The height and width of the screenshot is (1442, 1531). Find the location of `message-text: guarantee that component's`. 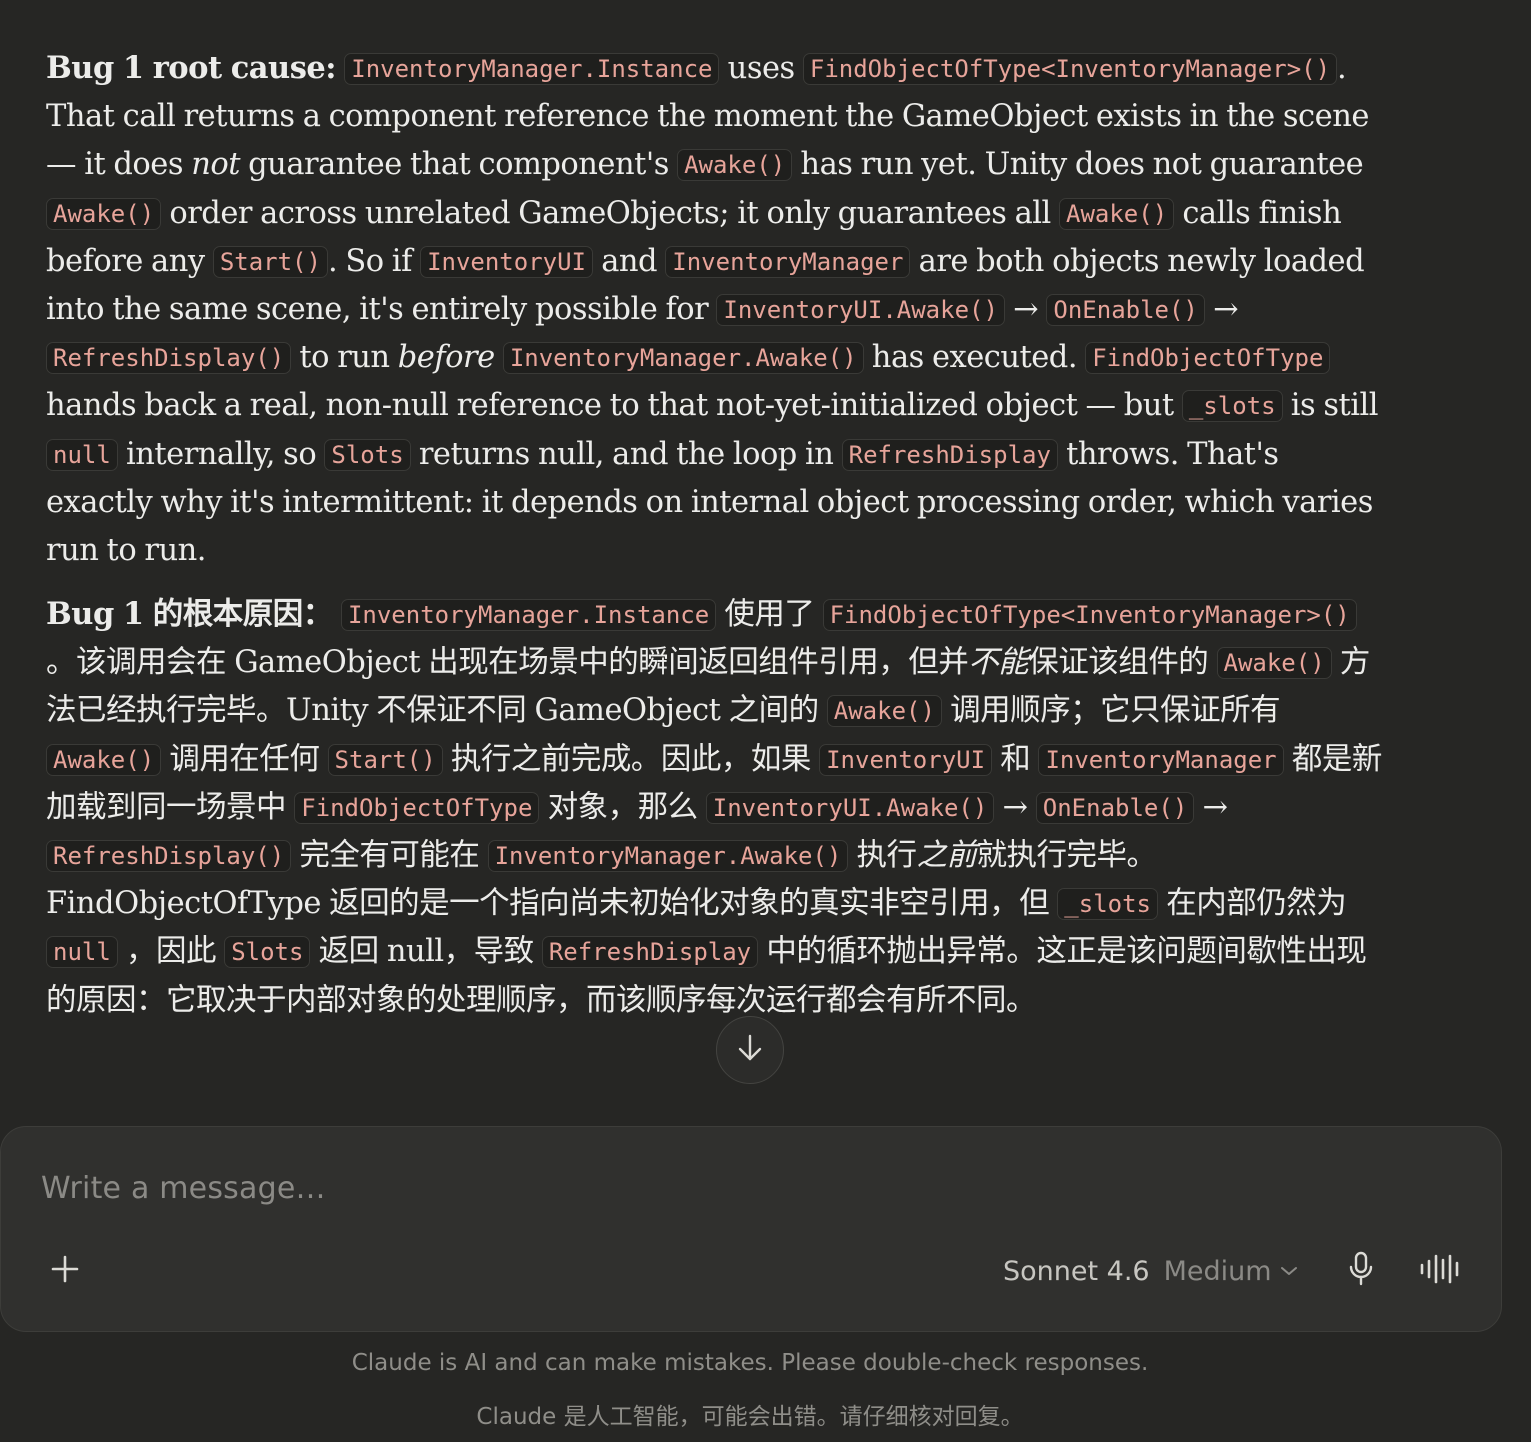

message-text: guarantee that component's is located at coordinates (458, 165).